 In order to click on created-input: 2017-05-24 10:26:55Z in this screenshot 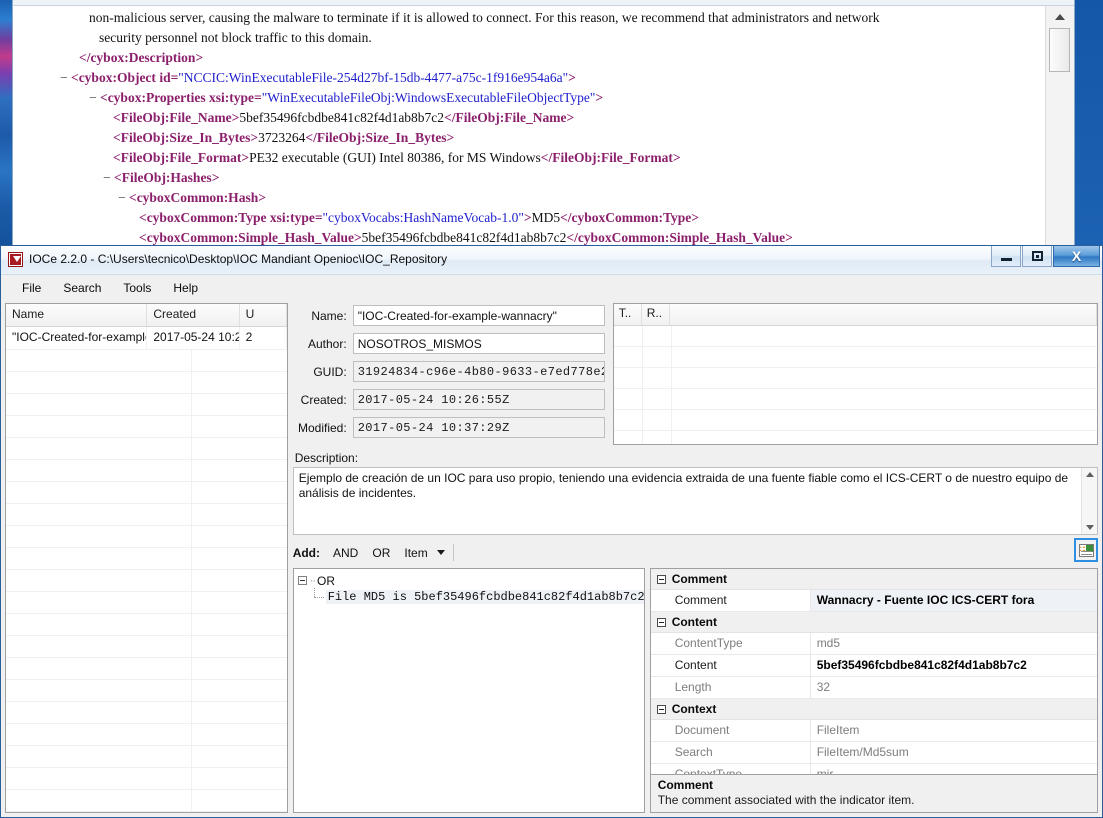, I will do `click(478, 399)`.